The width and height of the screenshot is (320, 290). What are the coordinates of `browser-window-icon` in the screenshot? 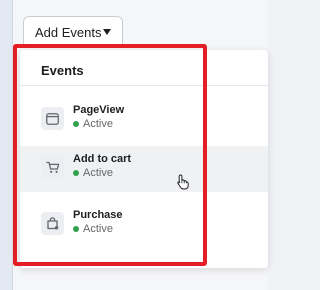 It's located at (52, 118).